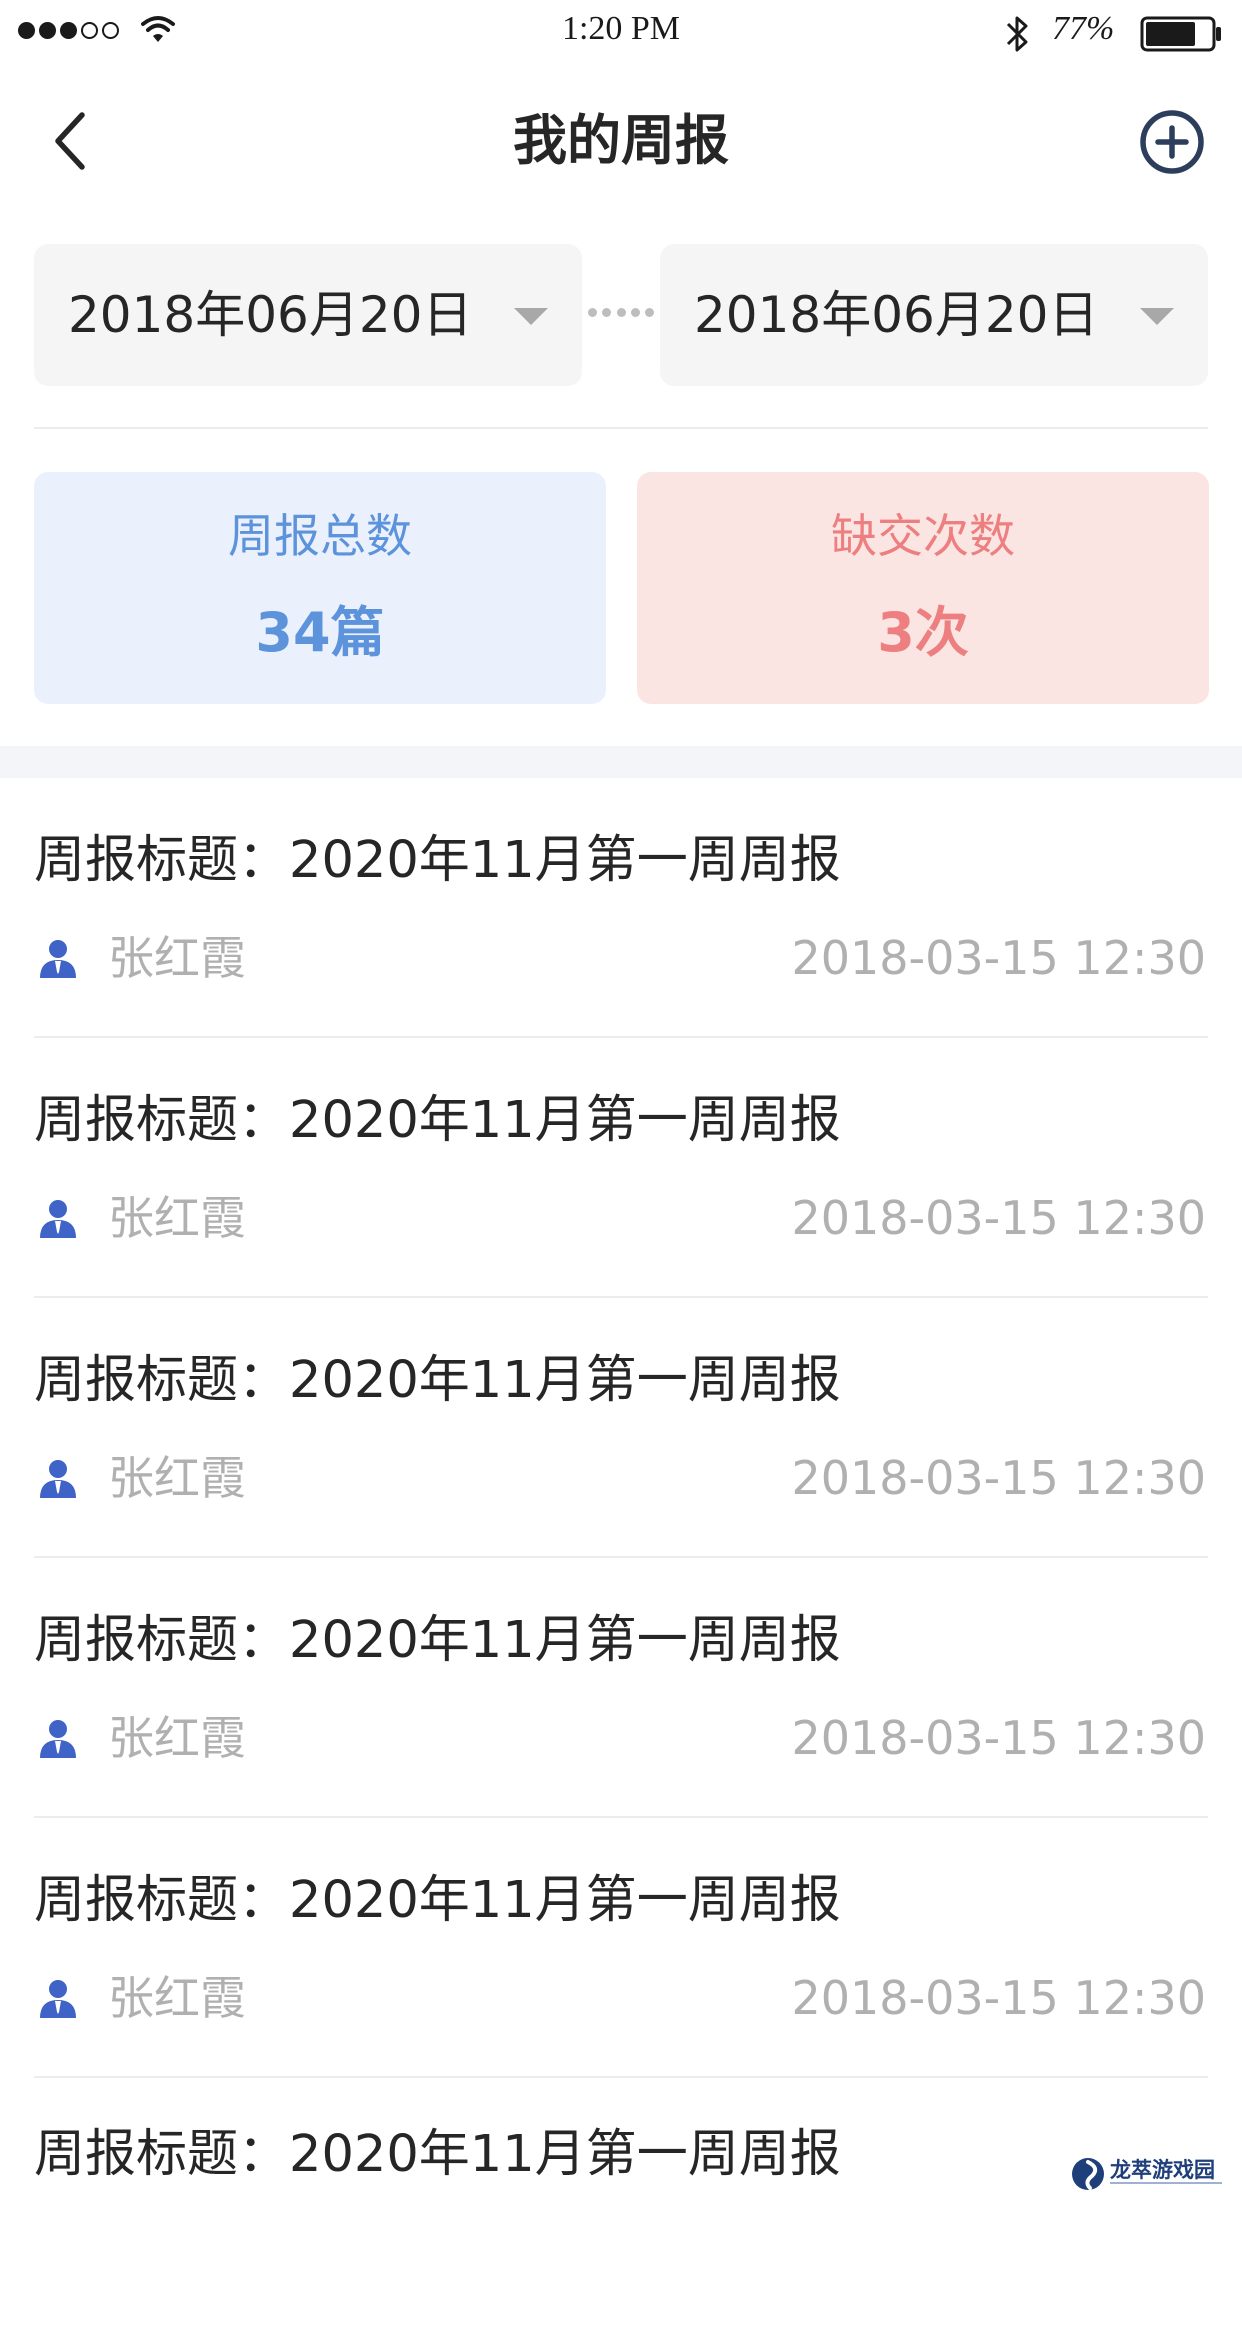  Describe the element at coordinates (1180, 34) in the screenshot. I see `battery-icon` at that location.